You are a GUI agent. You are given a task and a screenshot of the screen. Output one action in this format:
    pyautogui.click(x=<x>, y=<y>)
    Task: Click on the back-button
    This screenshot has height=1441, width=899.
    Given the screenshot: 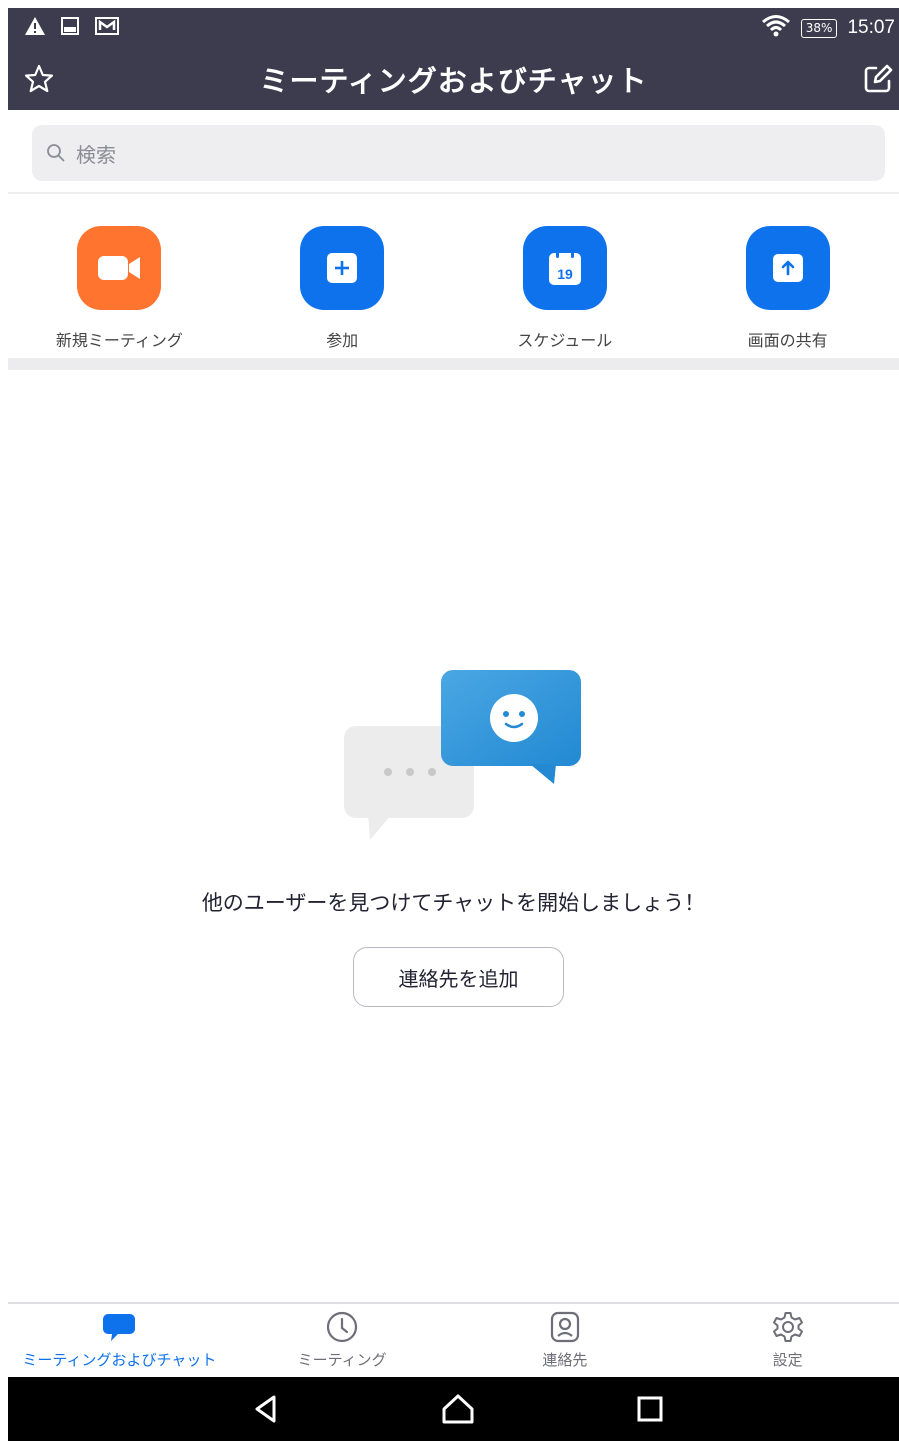 What is the action you would take?
    pyautogui.click(x=266, y=1409)
    